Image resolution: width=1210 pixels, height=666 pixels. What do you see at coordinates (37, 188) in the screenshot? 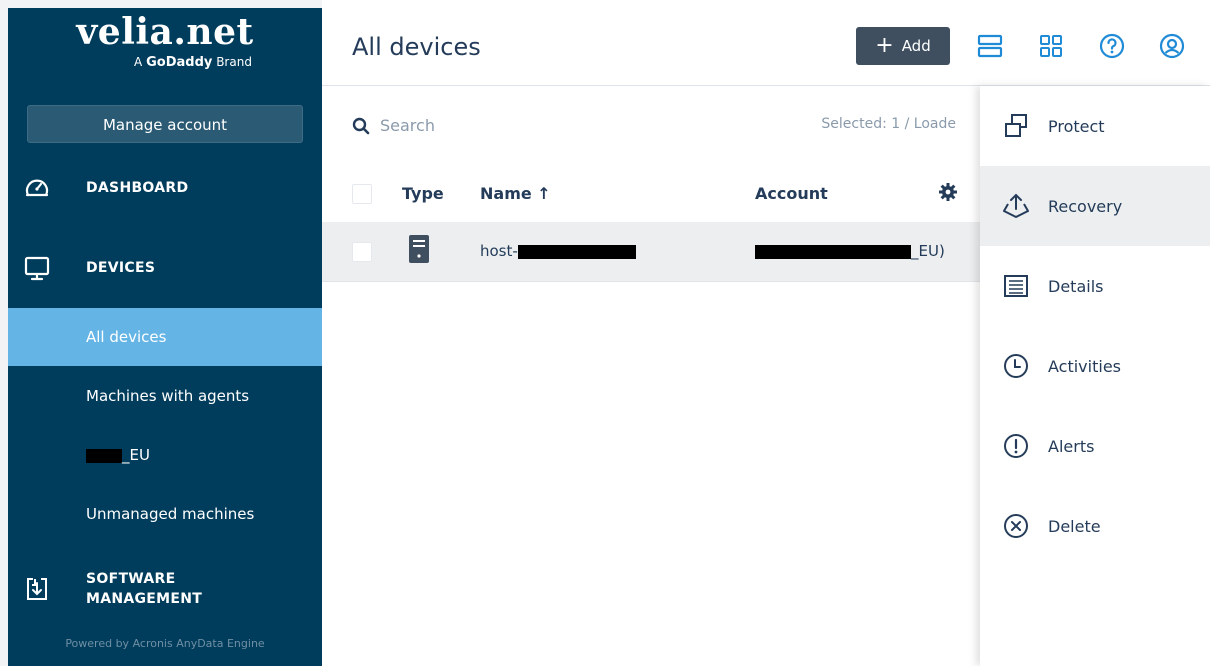
I see `dashboard-icon` at bounding box center [37, 188].